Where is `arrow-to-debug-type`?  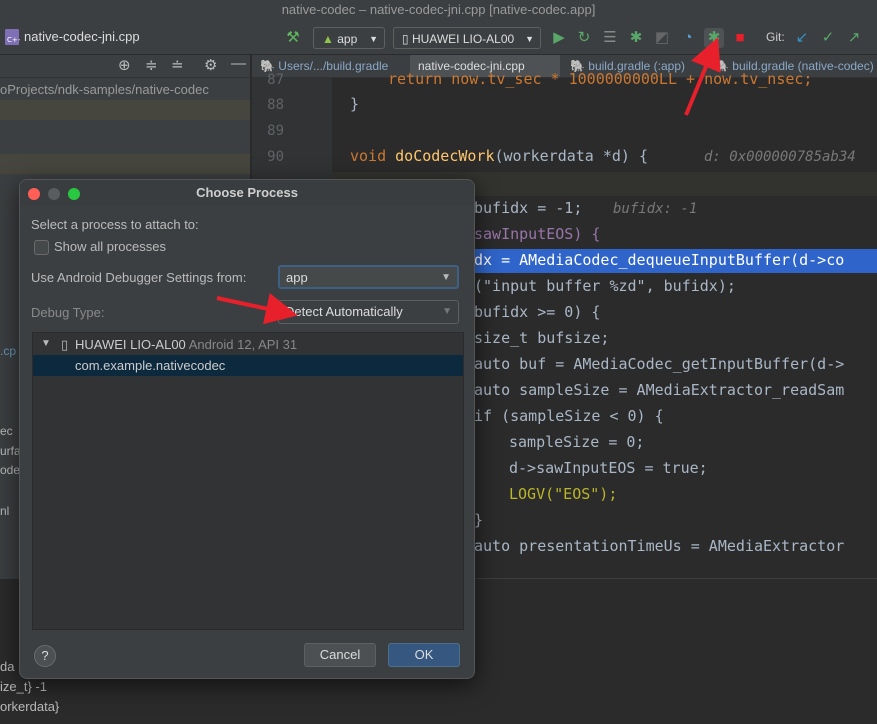 arrow-to-debug-type is located at coordinates (257, 308).